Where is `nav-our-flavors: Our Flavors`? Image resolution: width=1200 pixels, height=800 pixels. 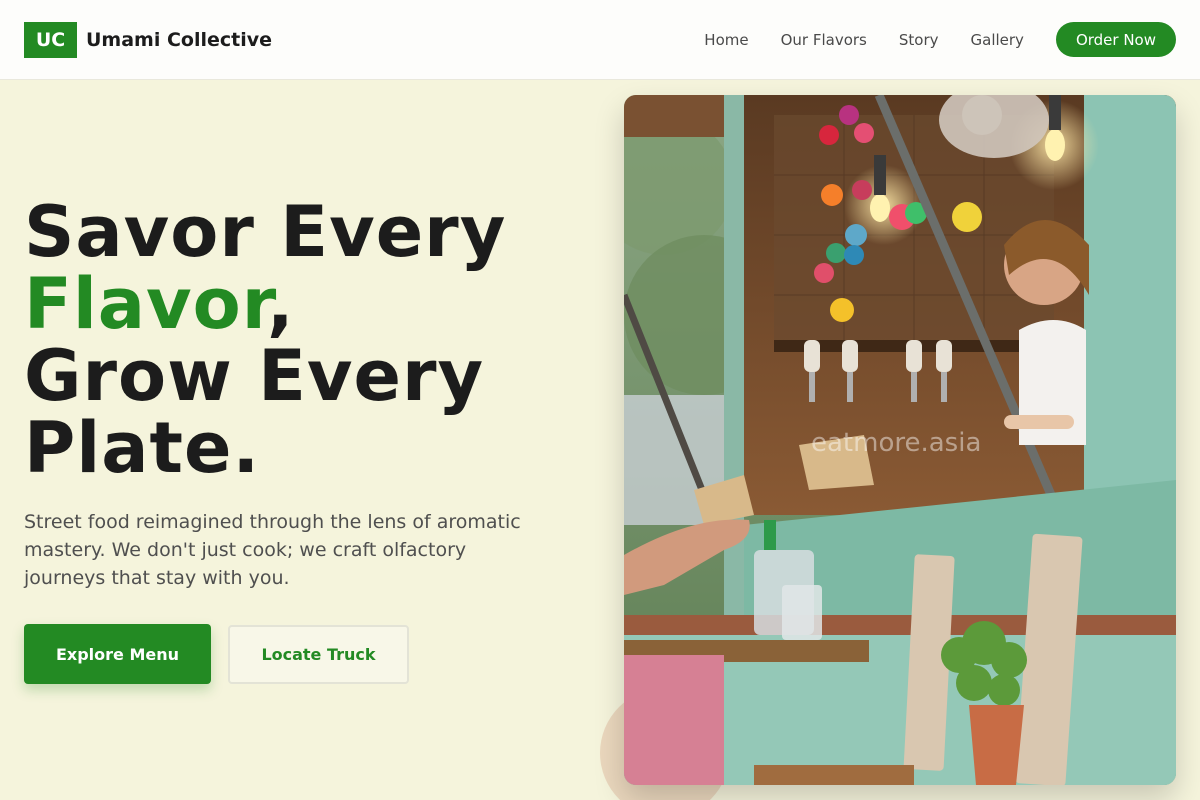 nav-our-flavors: Our Flavors is located at coordinates (824, 40).